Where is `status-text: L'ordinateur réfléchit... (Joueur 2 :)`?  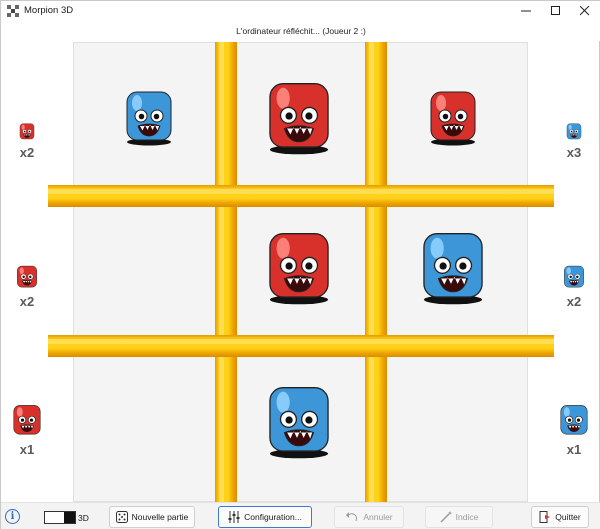 status-text: L'ordinateur réfléchit... (Joueur 2 :) is located at coordinates (300, 31).